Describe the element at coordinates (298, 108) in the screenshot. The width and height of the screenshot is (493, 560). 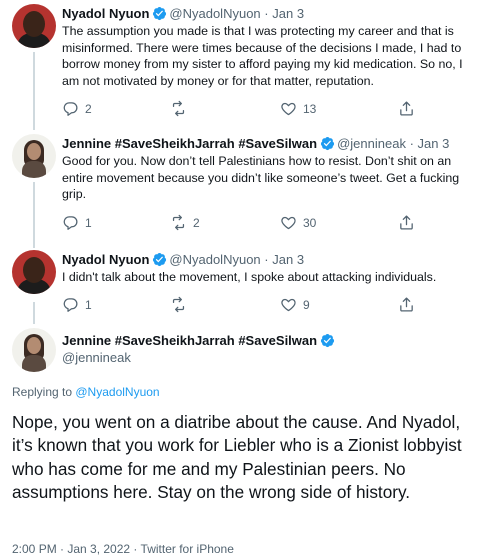
I see `like-button: 13` at that location.